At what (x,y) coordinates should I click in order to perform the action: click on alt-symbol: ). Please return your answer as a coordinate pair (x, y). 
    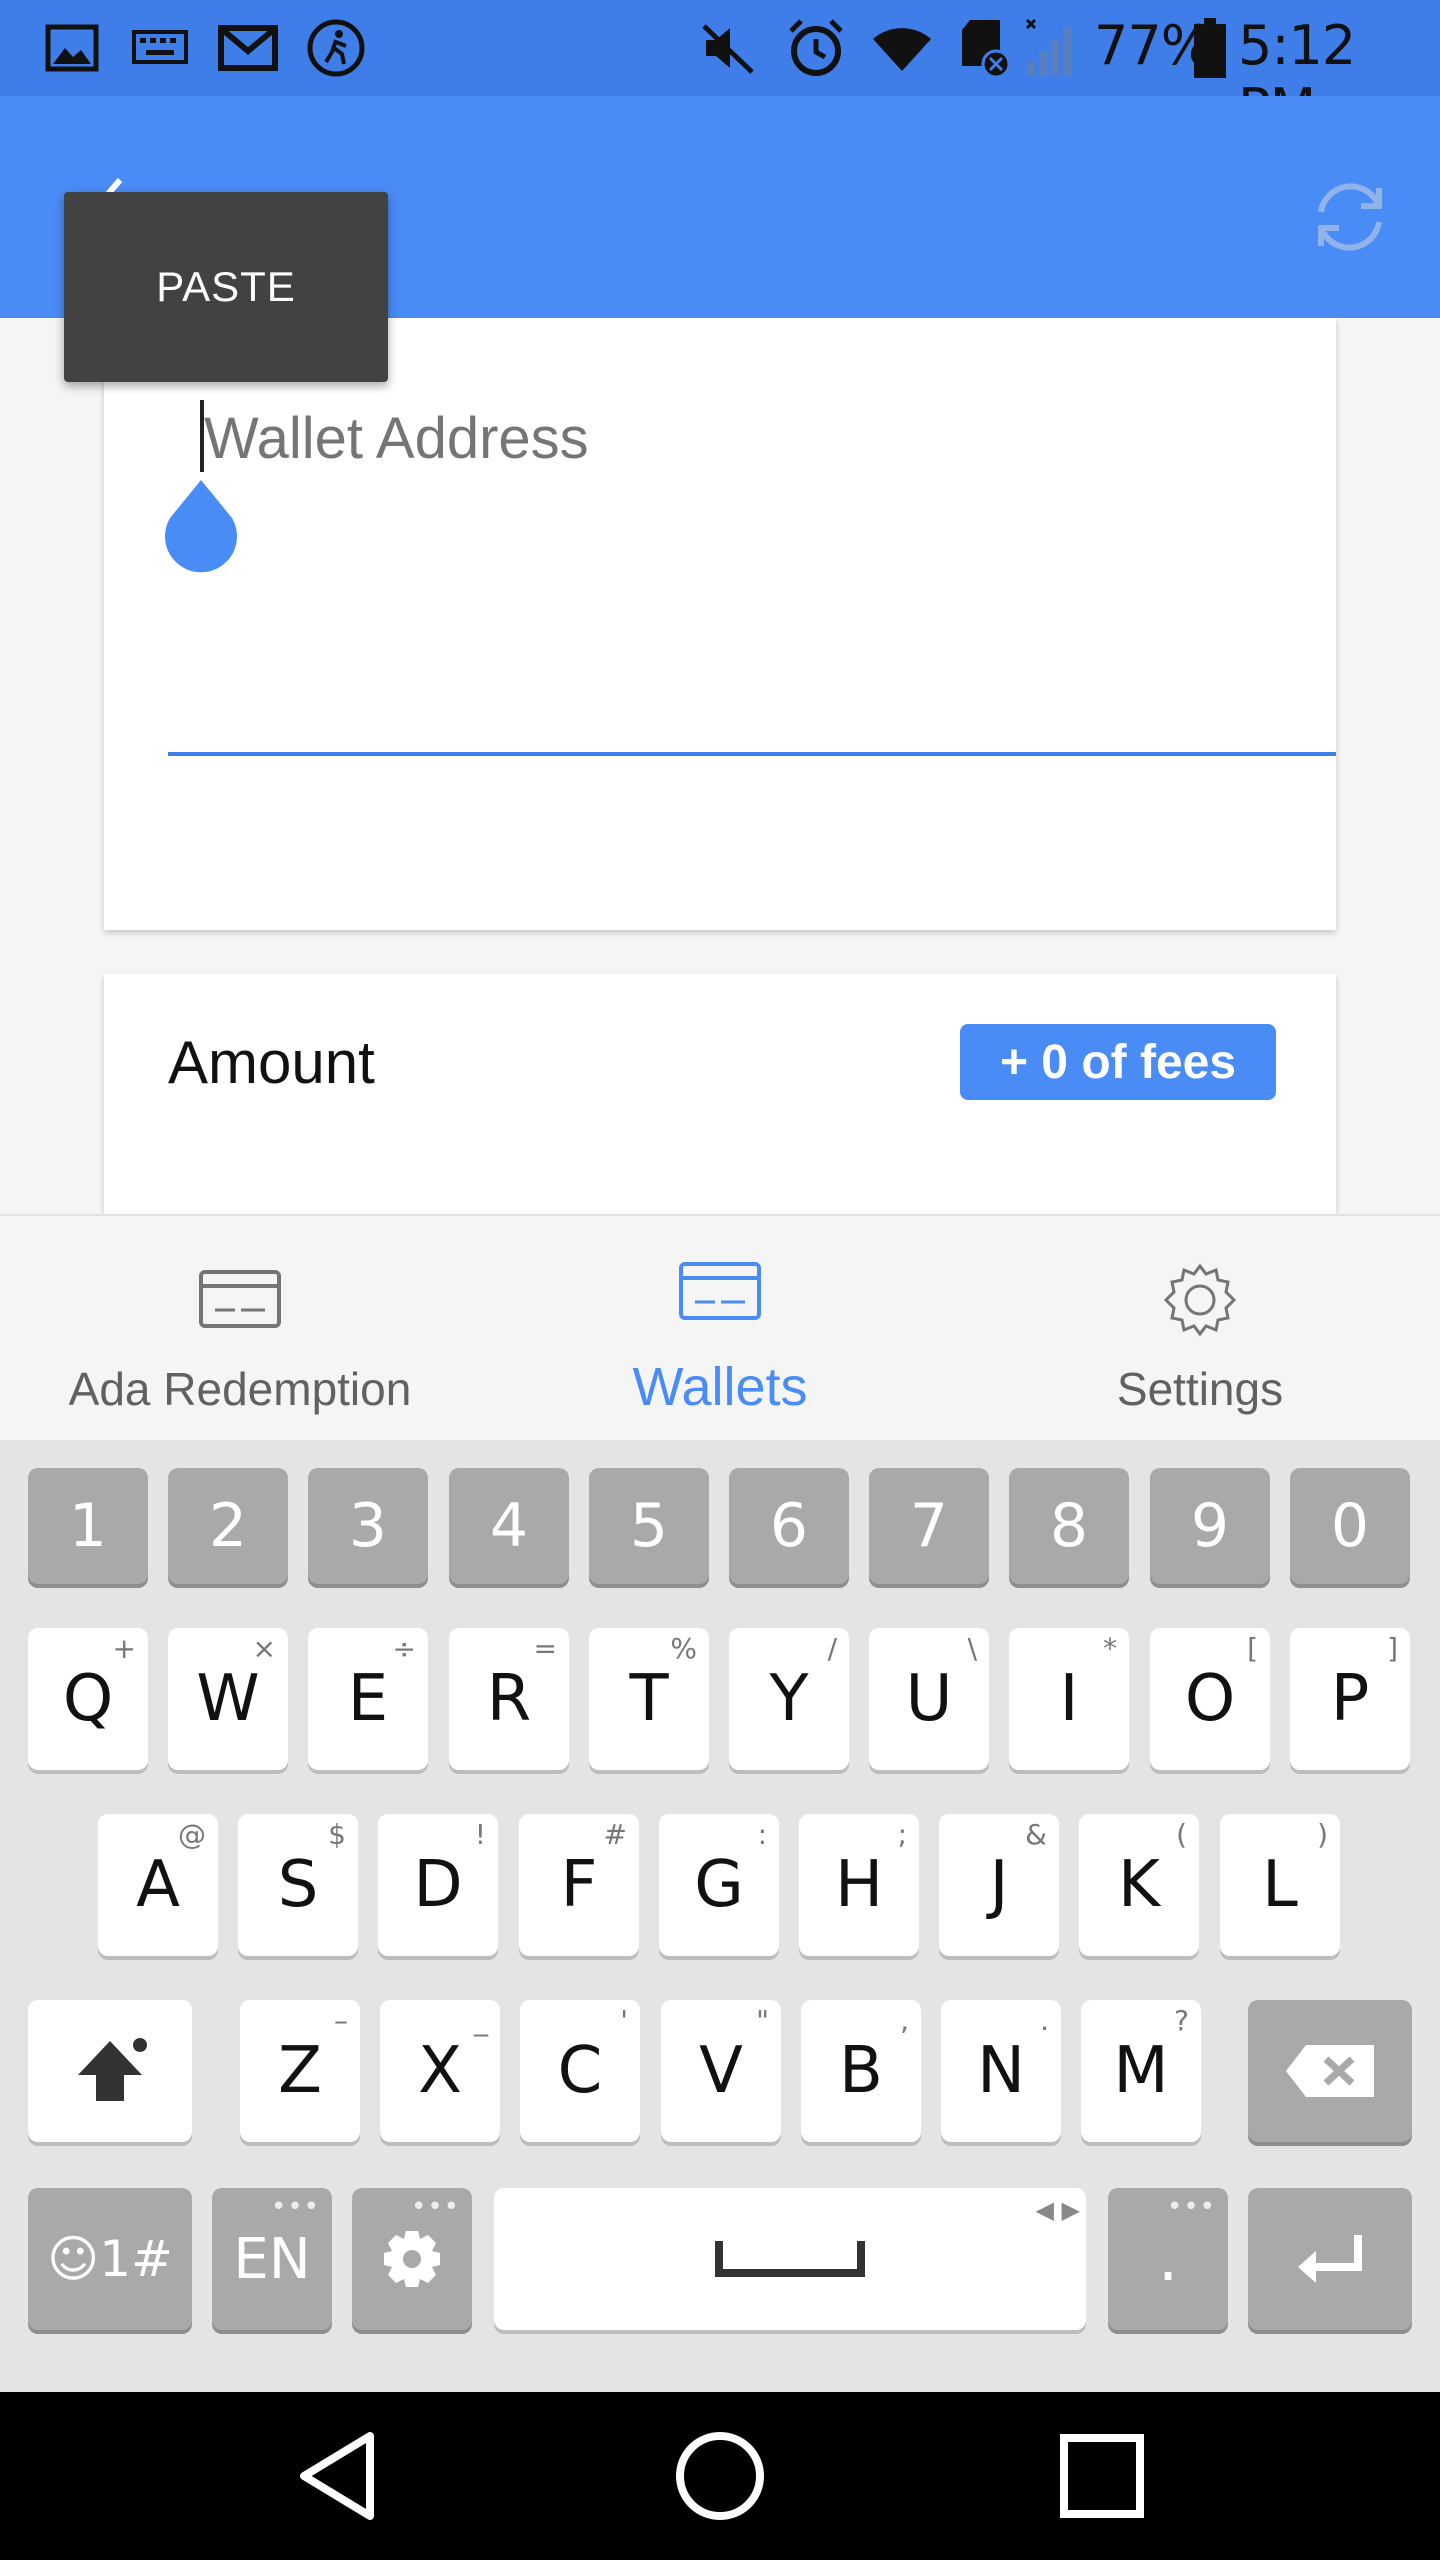
    Looking at the image, I should click on (1322, 1834).